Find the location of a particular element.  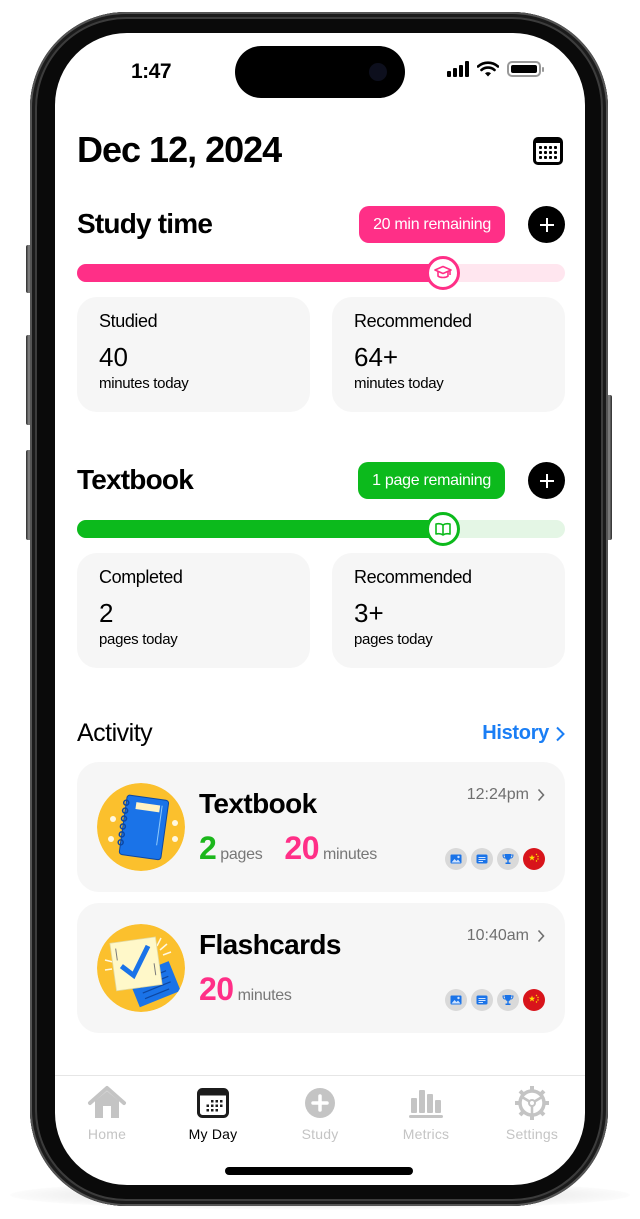

activity-stats: 20 minutes is located at coordinates (245, 989).